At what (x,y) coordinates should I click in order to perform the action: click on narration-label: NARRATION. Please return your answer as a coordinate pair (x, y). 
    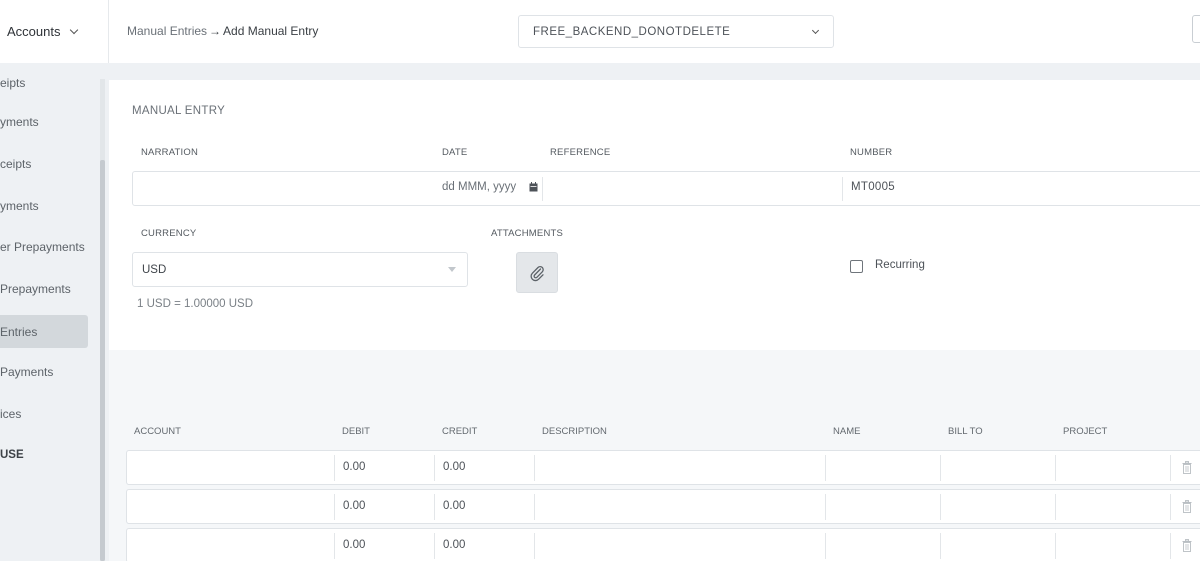
    Looking at the image, I should click on (170, 152).